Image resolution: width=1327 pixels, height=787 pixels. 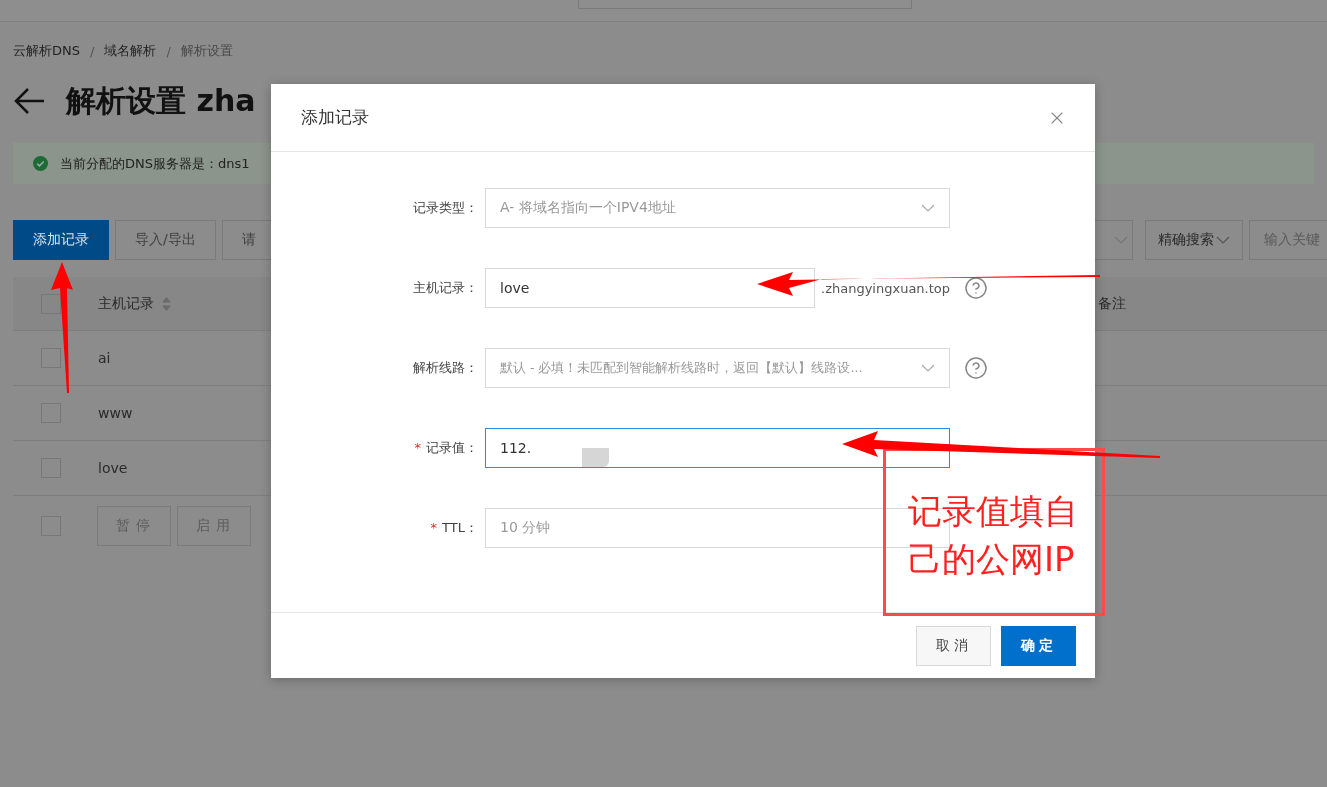 I want to click on column-header: 主机记录, so click(x=126, y=303).